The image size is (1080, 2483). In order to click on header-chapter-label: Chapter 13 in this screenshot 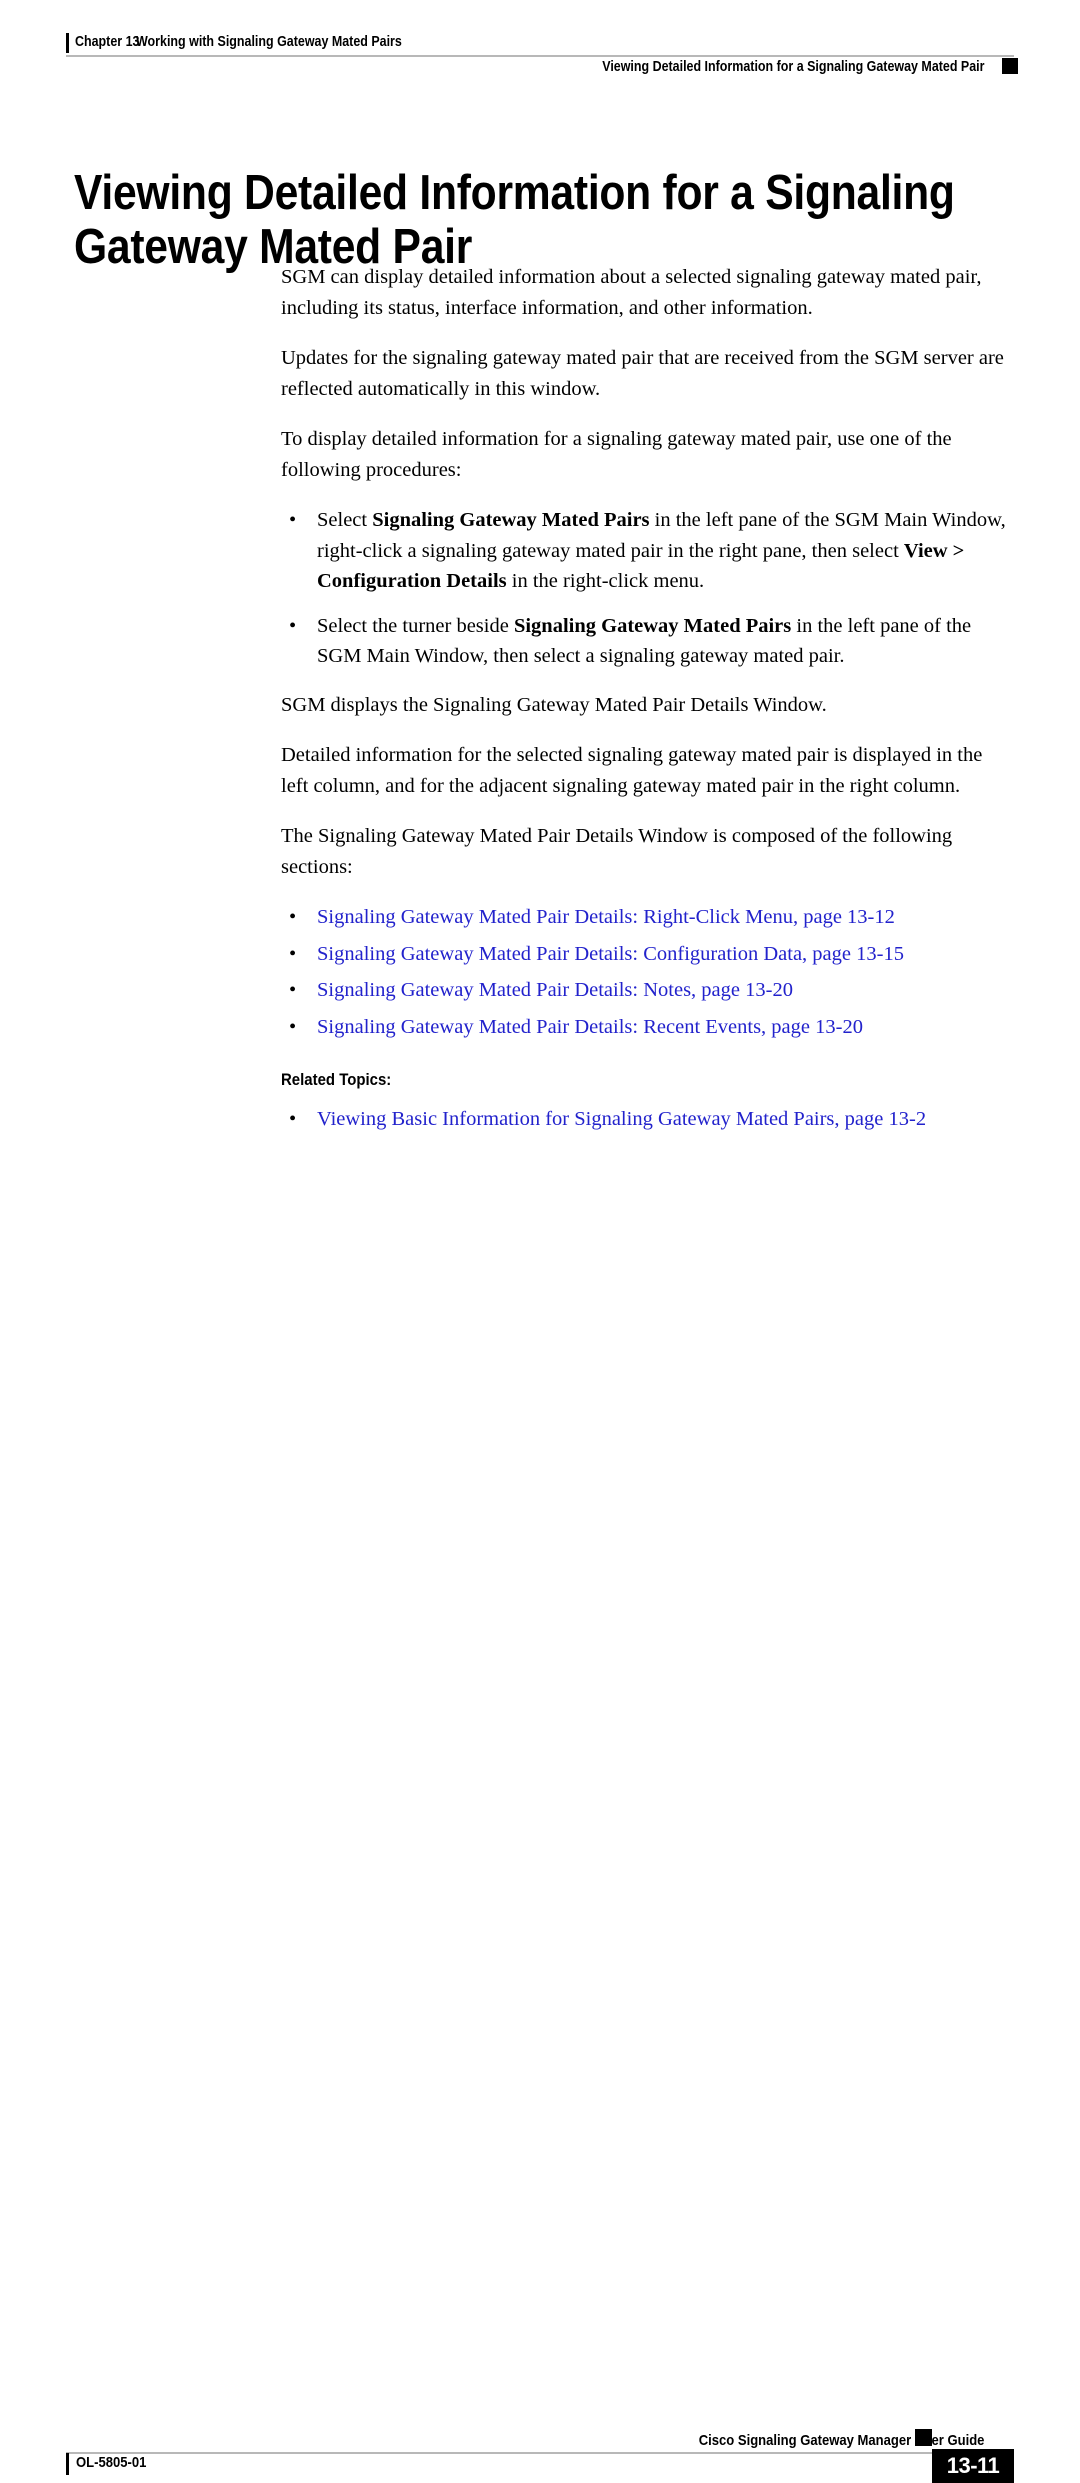, I will do `click(107, 42)`.